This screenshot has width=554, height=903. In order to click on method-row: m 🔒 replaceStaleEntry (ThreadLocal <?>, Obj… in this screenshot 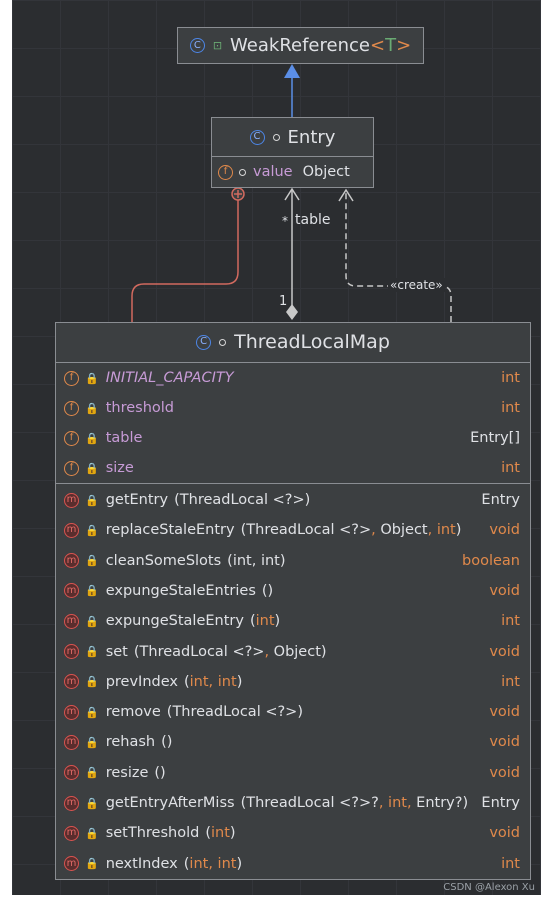, I will do `click(293, 530)`.